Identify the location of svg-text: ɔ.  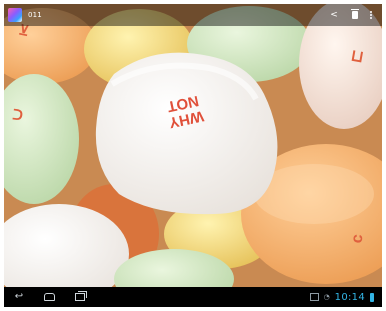
(358, 239).